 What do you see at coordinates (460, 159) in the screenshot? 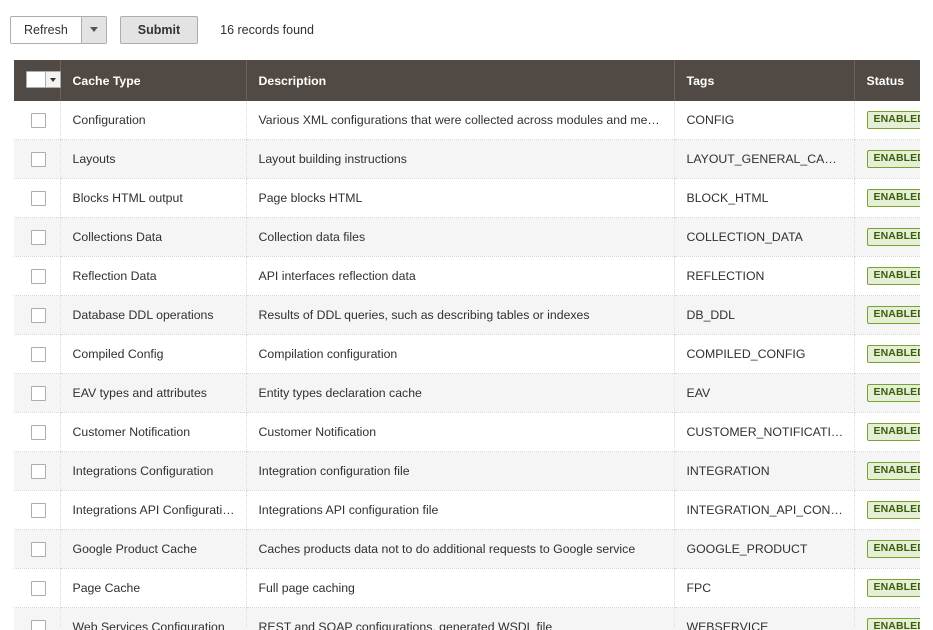
I see `cell-description: Layout building instructions` at bounding box center [460, 159].